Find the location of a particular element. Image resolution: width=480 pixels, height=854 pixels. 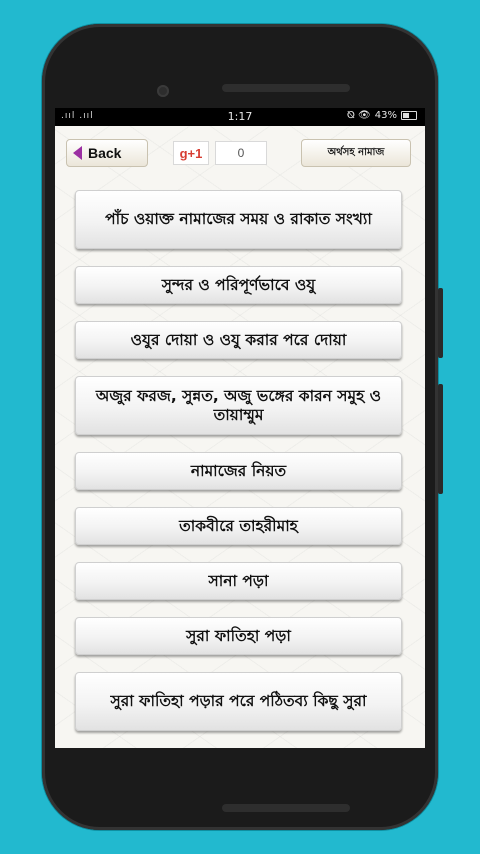

status-bar: .ııl .ııl 1:17 ⦰ 👁 43% is located at coordinates (240, 117).